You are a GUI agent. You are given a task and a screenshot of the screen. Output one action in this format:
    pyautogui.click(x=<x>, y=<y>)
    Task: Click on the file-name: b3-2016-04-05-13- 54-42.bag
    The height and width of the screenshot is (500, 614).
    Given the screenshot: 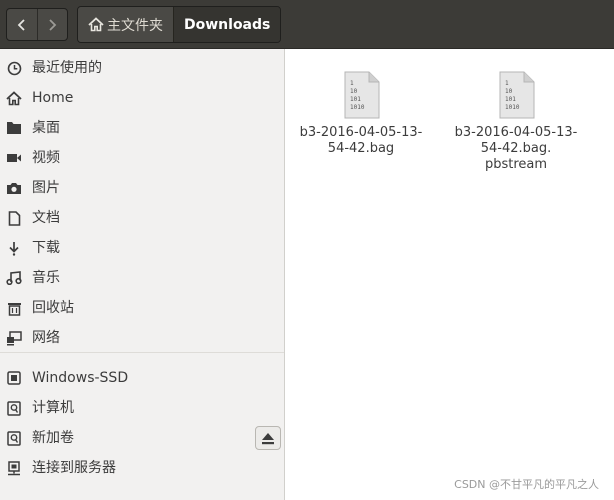 What is the action you would take?
    pyautogui.click(x=361, y=141)
    